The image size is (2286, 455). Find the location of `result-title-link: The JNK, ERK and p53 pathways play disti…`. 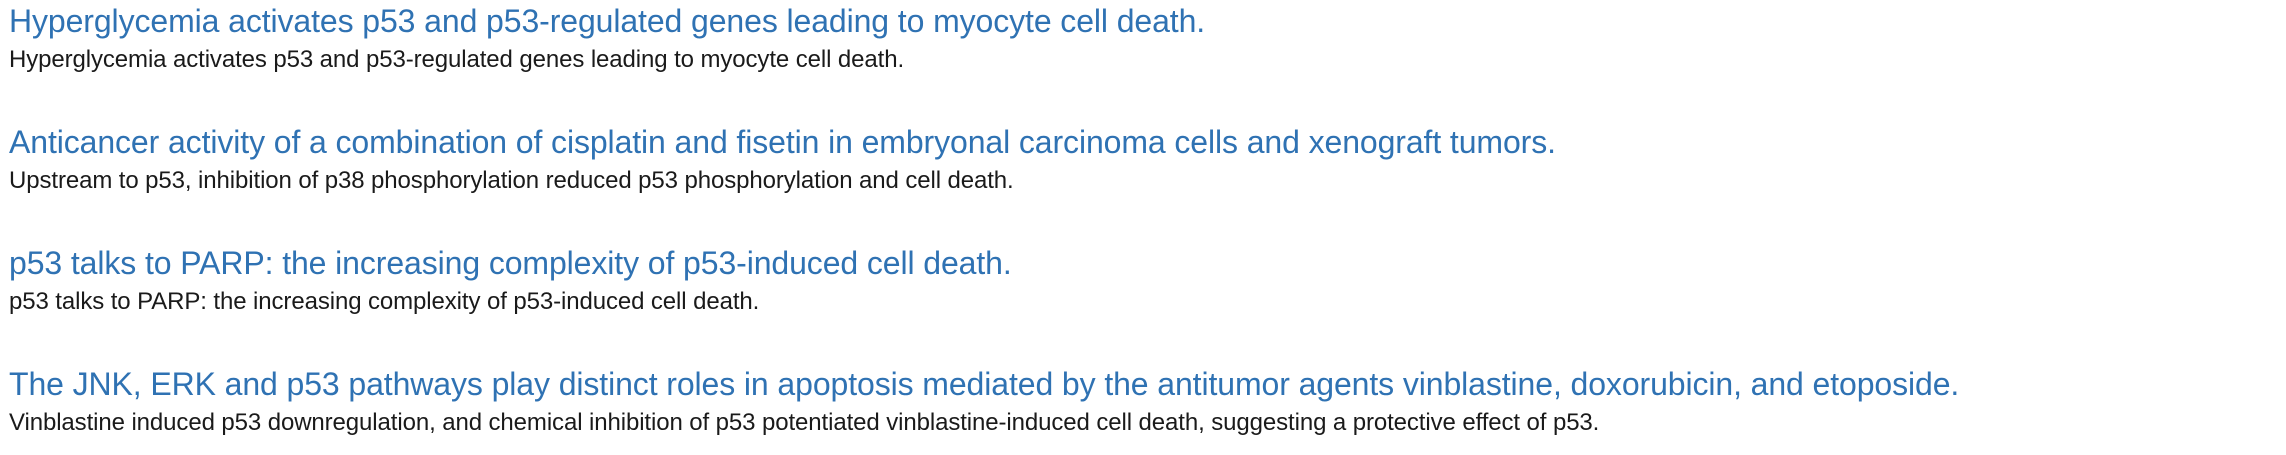

result-title-link: The JNK, ERK and p53 pathways play disti… is located at coordinates (1147, 384).